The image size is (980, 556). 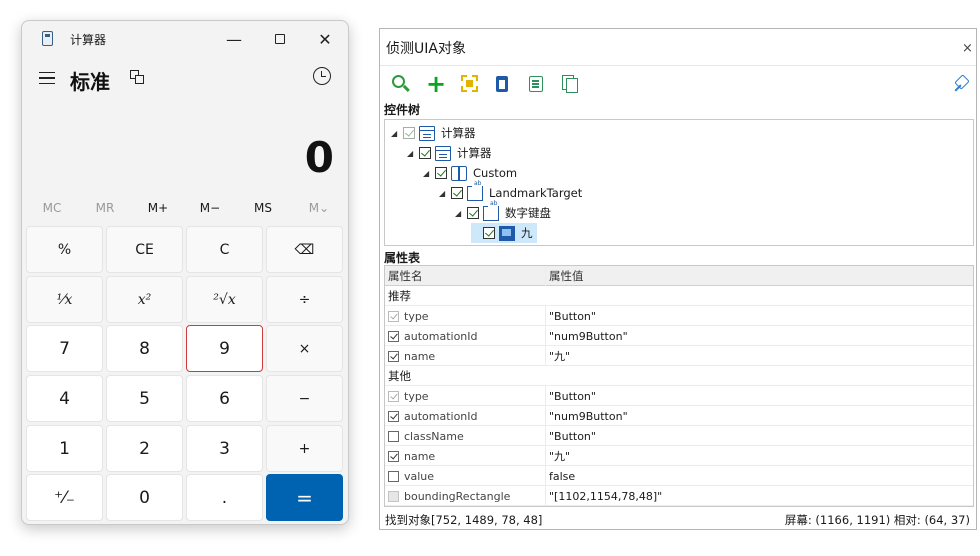 What do you see at coordinates (137, 77) in the screenshot?
I see `keep-on-top-icon` at bounding box center [137, 77].